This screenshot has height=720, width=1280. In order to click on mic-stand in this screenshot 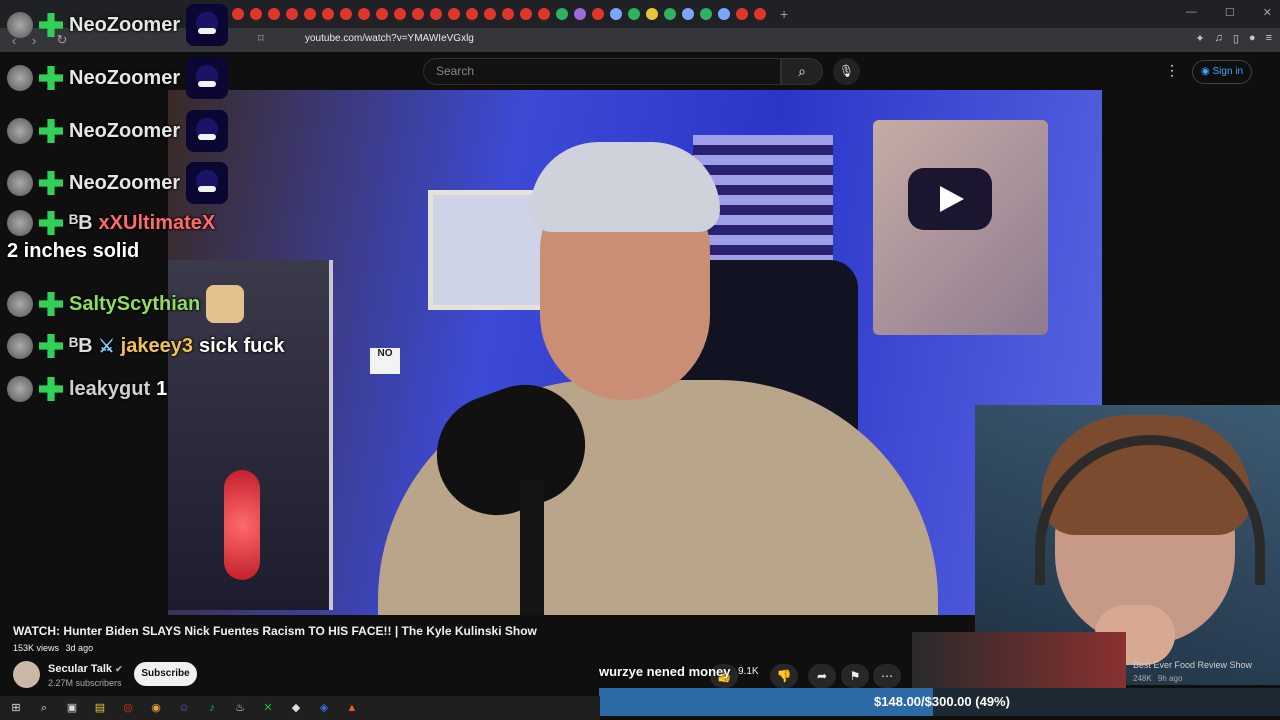, I will do `click(532, 547)`.